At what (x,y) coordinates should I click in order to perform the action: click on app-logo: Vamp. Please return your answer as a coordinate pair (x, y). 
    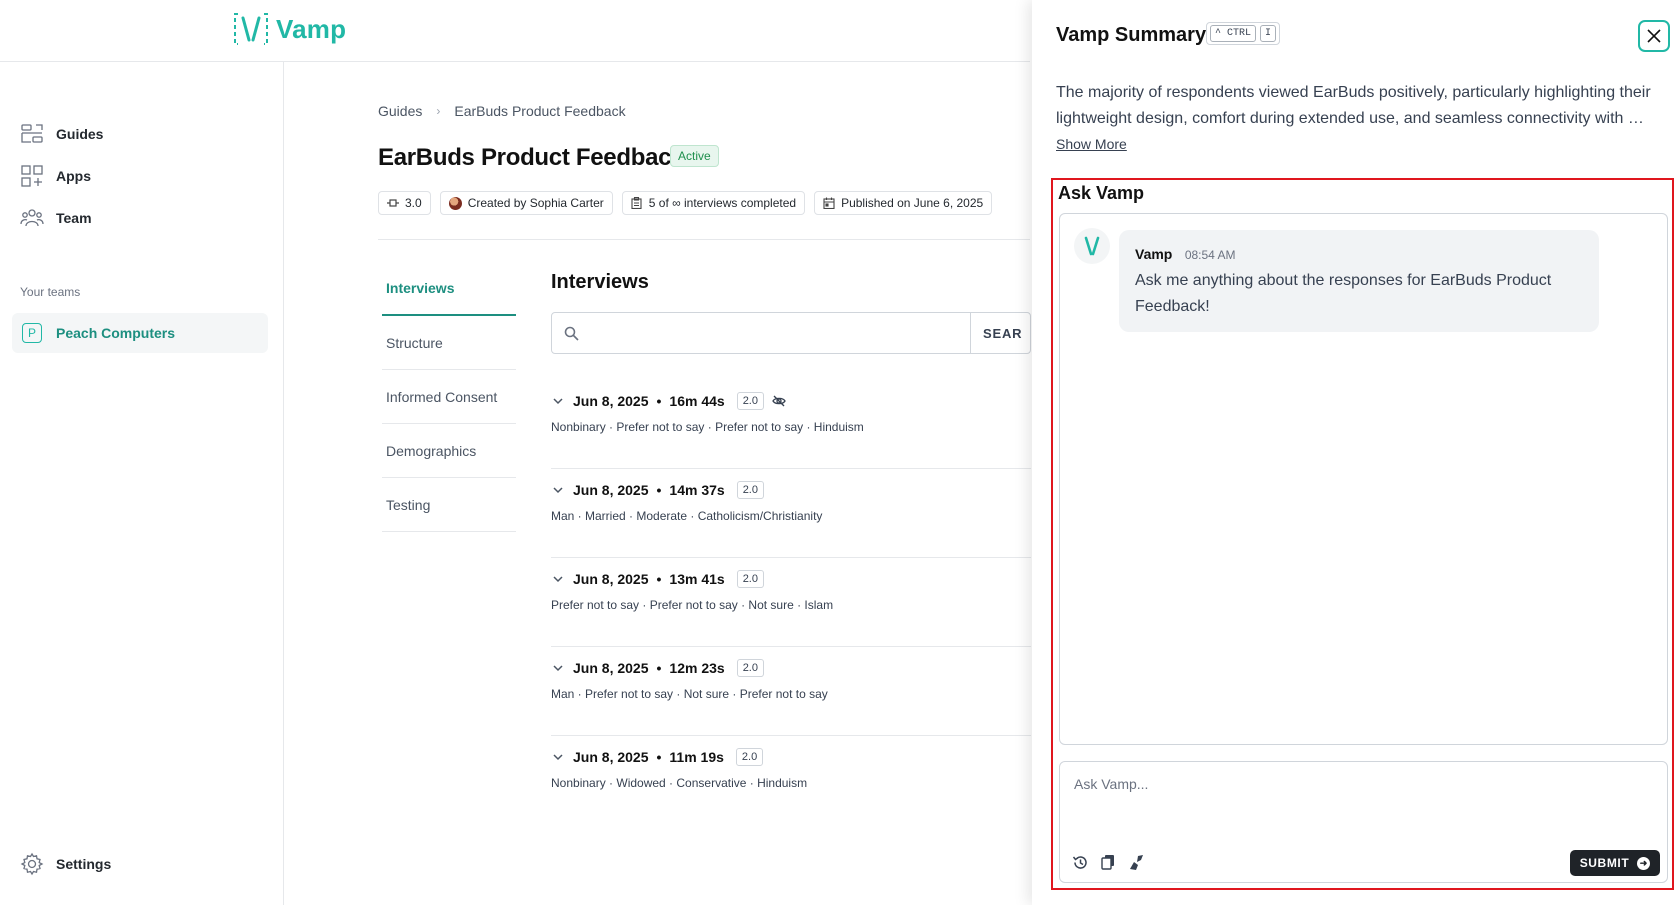
    Looking at the image, I should click on (289, 29).